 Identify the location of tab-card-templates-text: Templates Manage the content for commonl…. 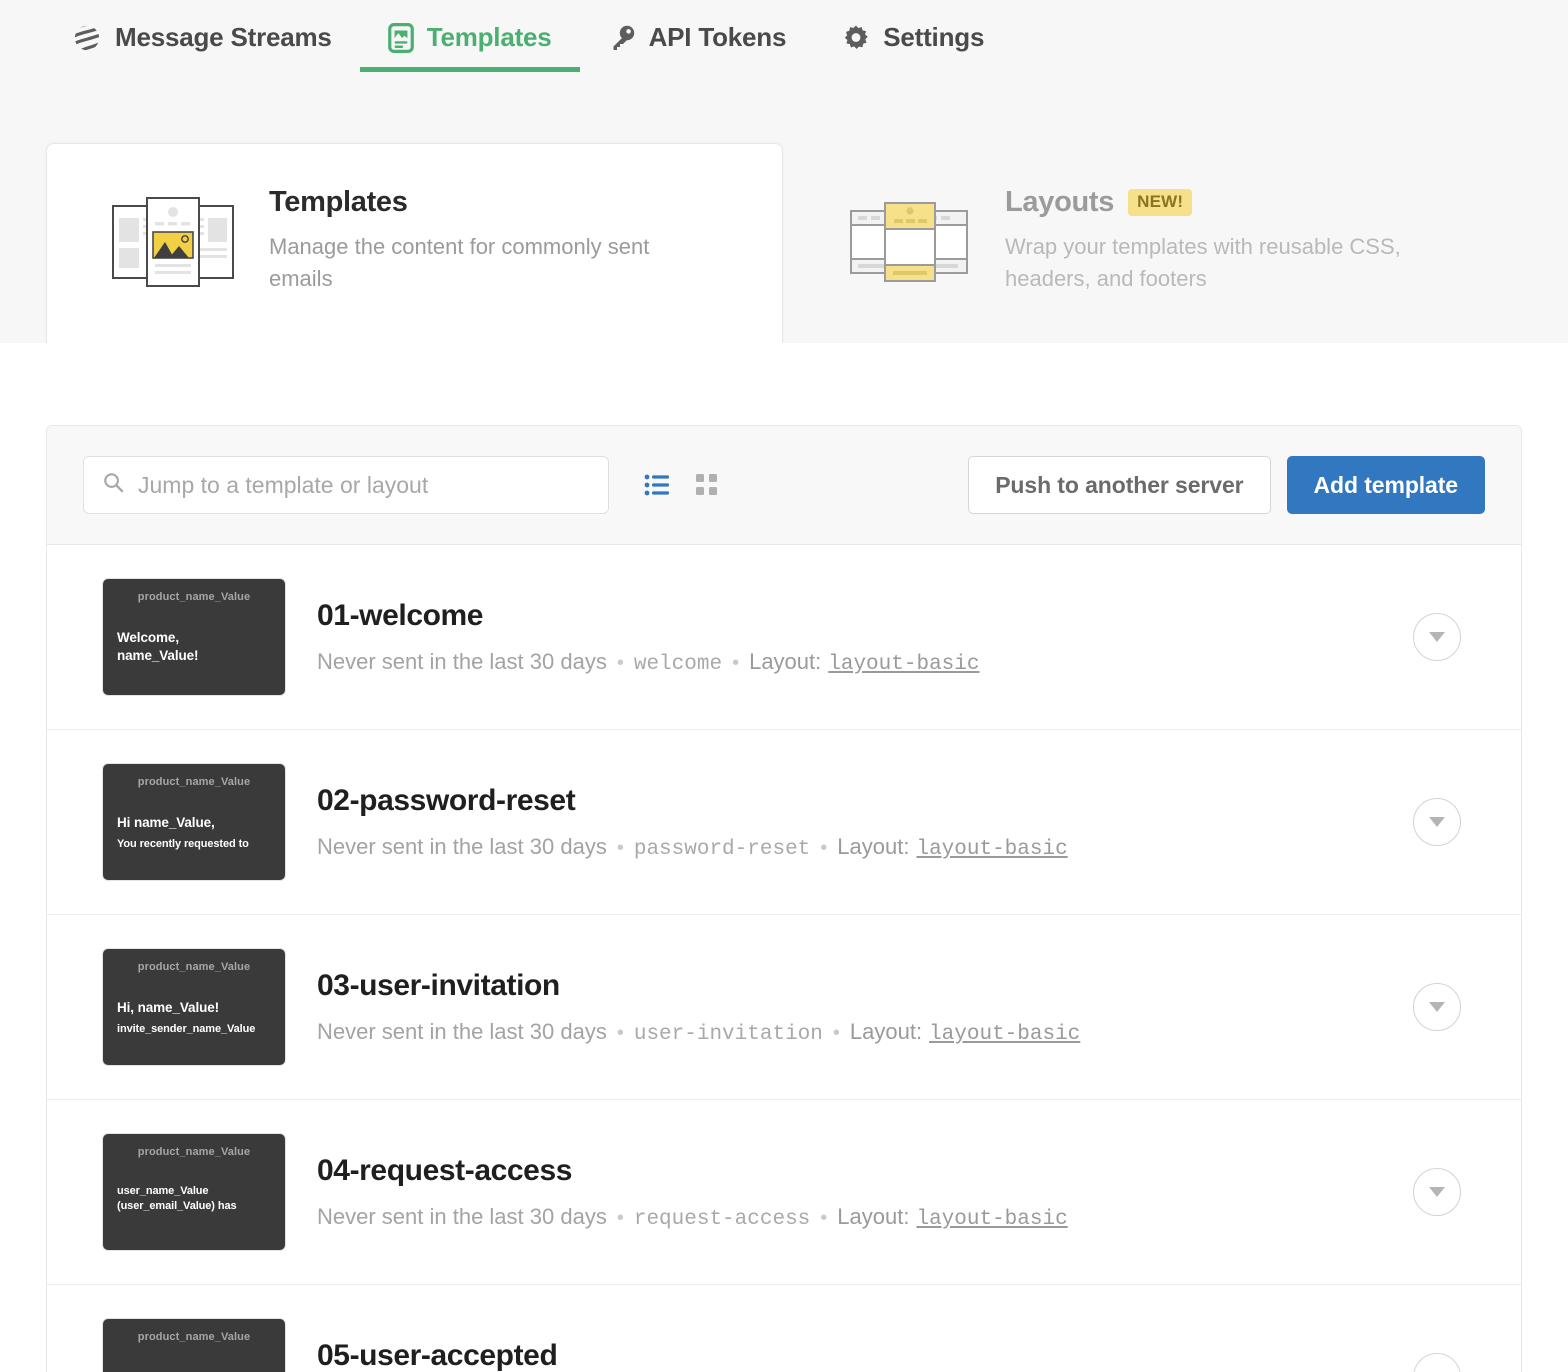
(503, 240).